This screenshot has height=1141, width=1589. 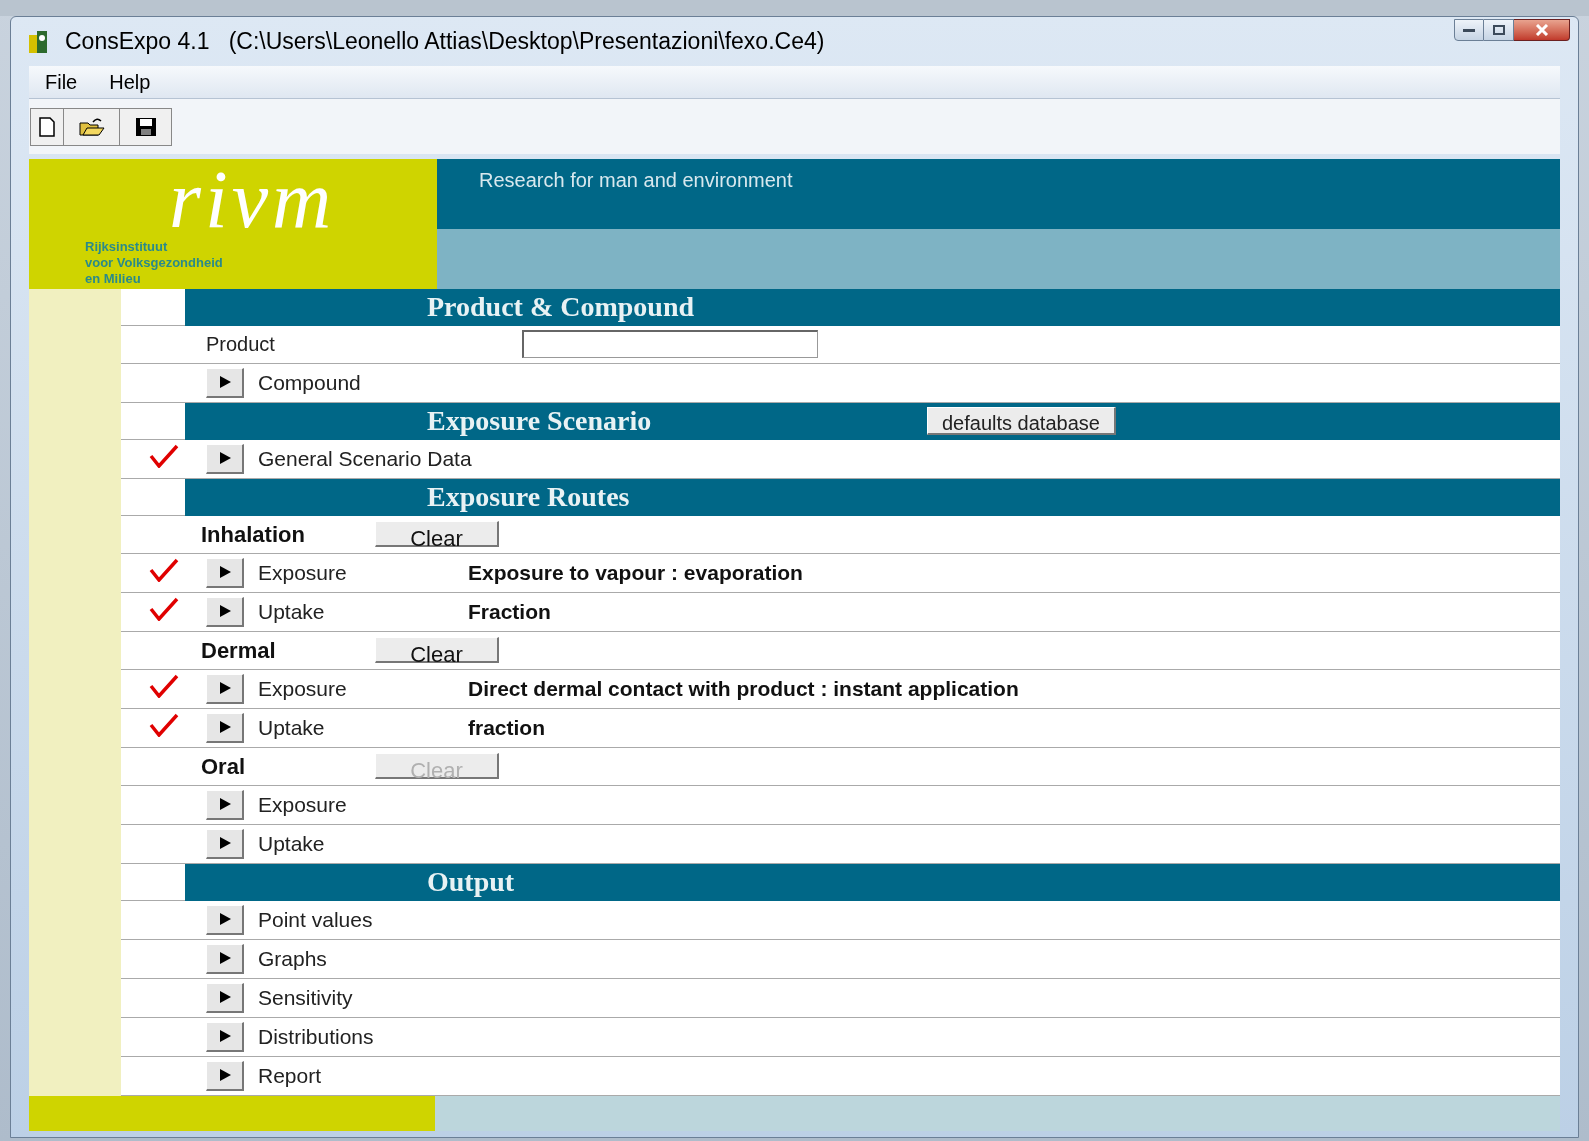 What do you see at coordinates (1469, 30) in the screenshot?
I see `minimize-button` at bounding box center [1469, 30].